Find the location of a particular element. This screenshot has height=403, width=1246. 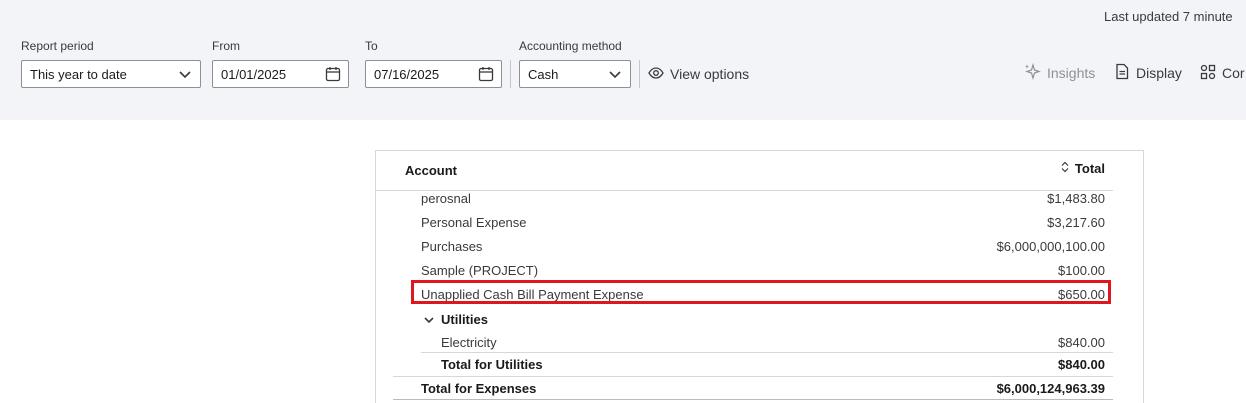

account-amount: $6,000,000,100.00 is located at coordinates (1051, 246).